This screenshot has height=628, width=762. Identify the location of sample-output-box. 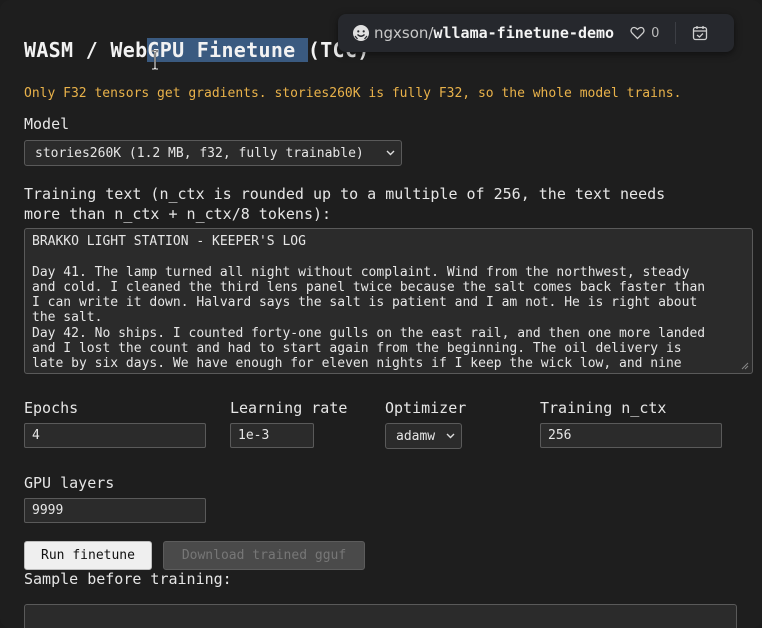
(380, 616).